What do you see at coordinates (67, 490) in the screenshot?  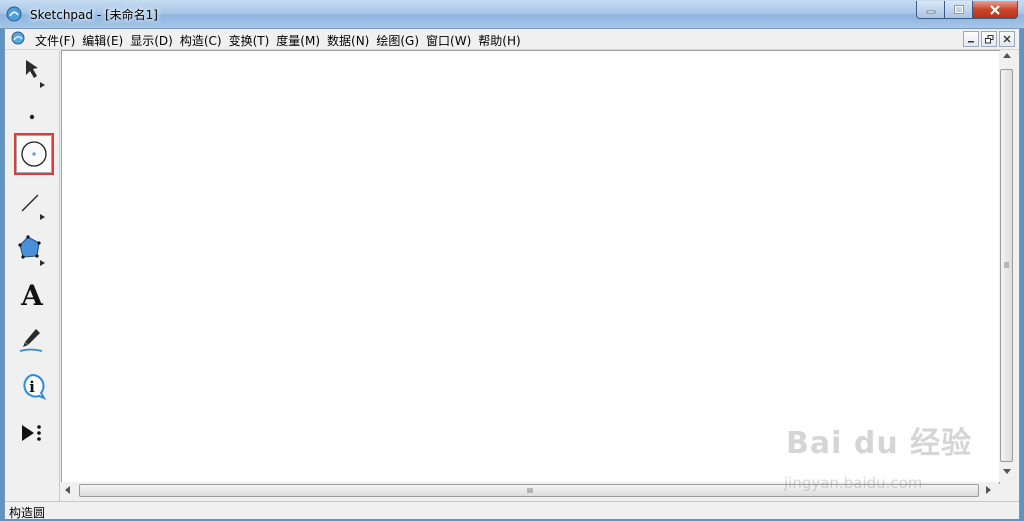 I see `scroll-left-icon` at bounding box center [67, 490].